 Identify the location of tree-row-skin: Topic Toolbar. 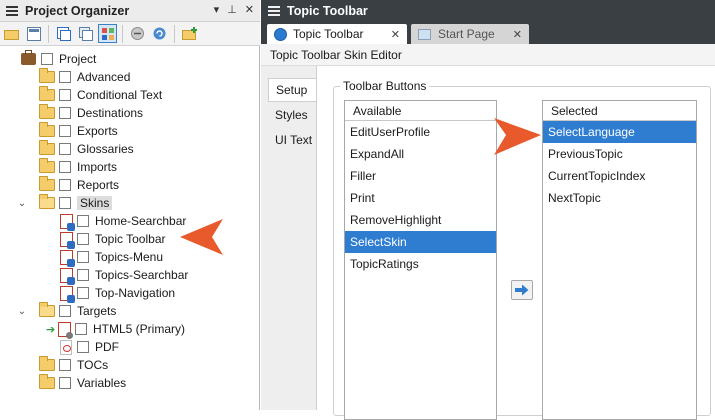
(113, 239).